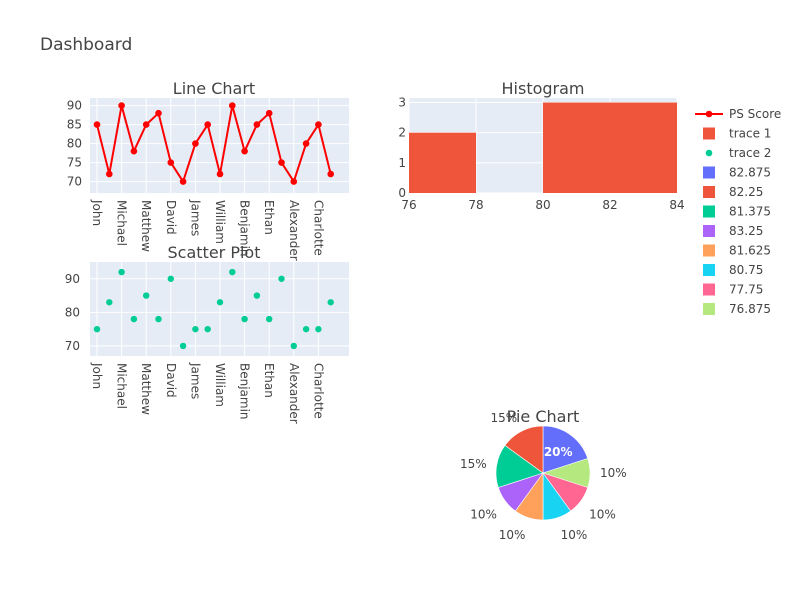 This screenshot has height=600, width=800. What do you see at coordinates (74, 106) in the screenshot?
I see `line-chart-y-tick: 90` at bounding box center [74, 106].